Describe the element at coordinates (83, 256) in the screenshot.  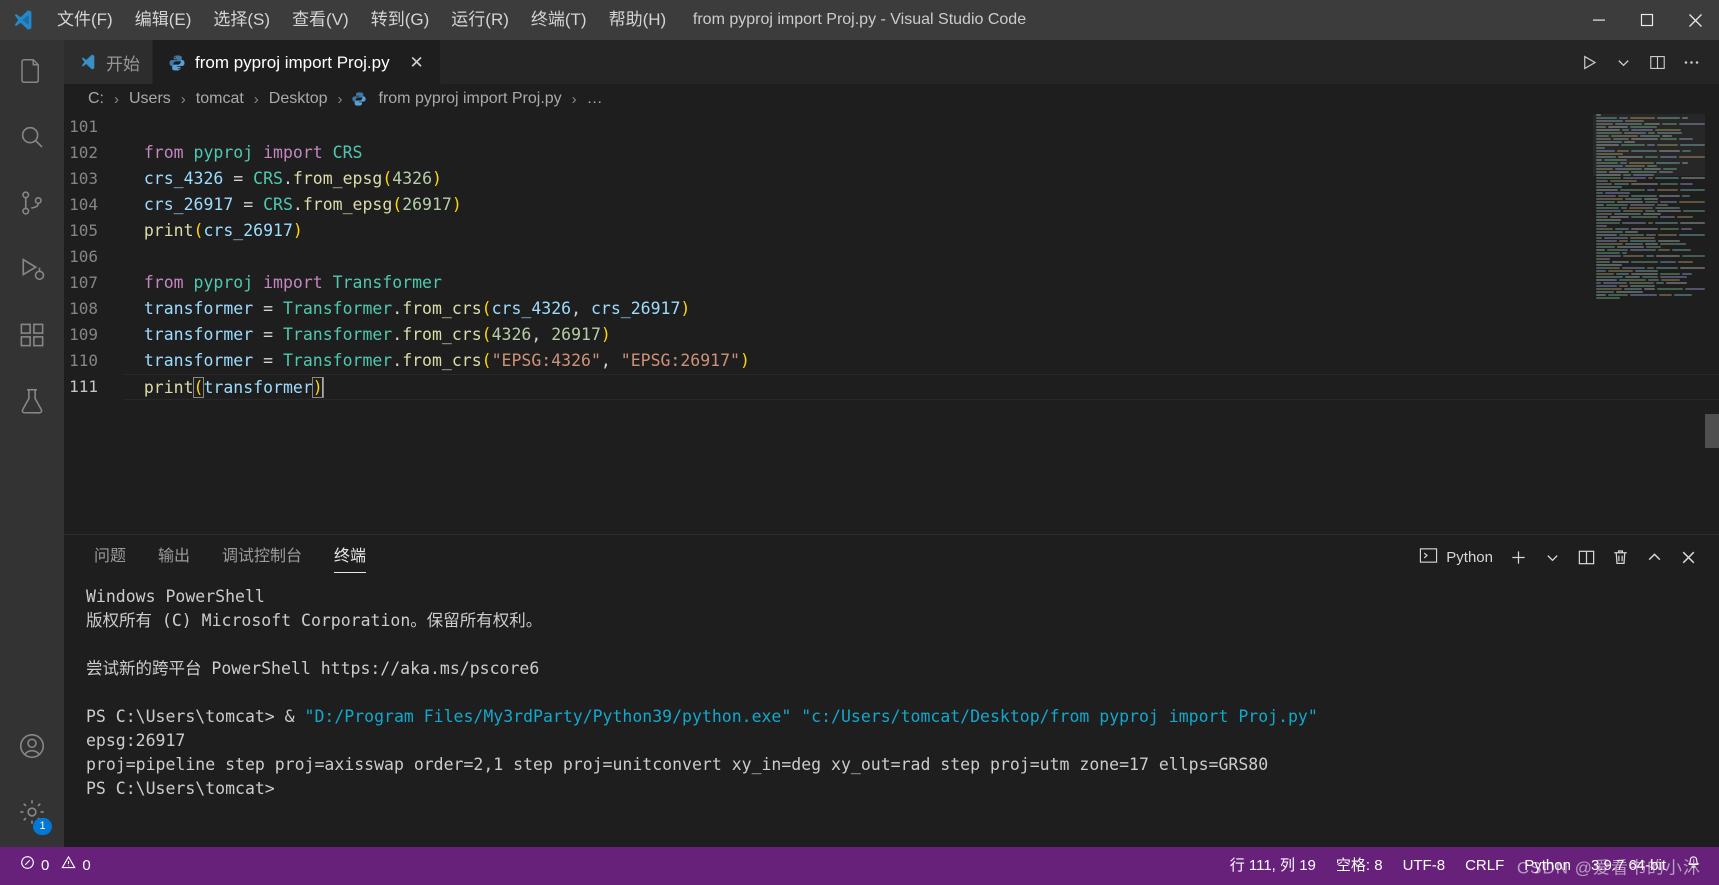
I see `line-number: 106` at that location.